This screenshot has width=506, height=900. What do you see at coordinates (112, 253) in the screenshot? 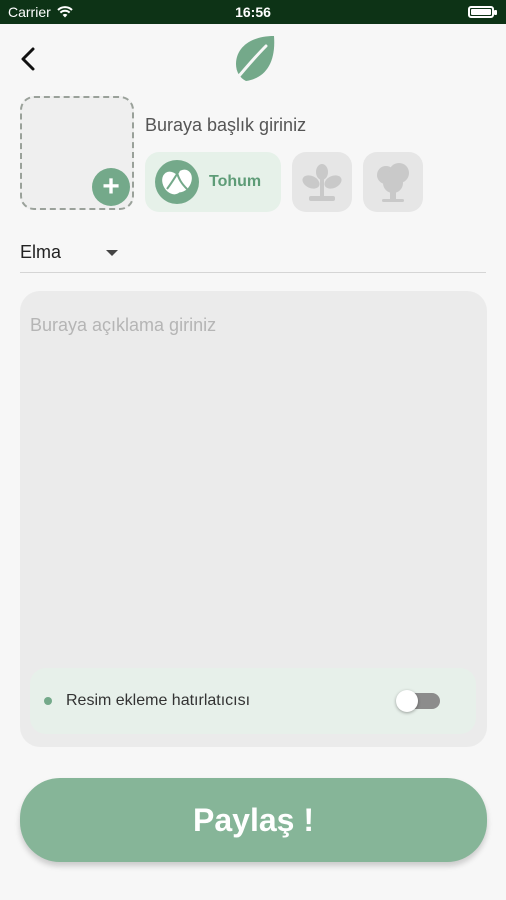
I see `dropdown-caret-icon` at bounding box center [112, 253].